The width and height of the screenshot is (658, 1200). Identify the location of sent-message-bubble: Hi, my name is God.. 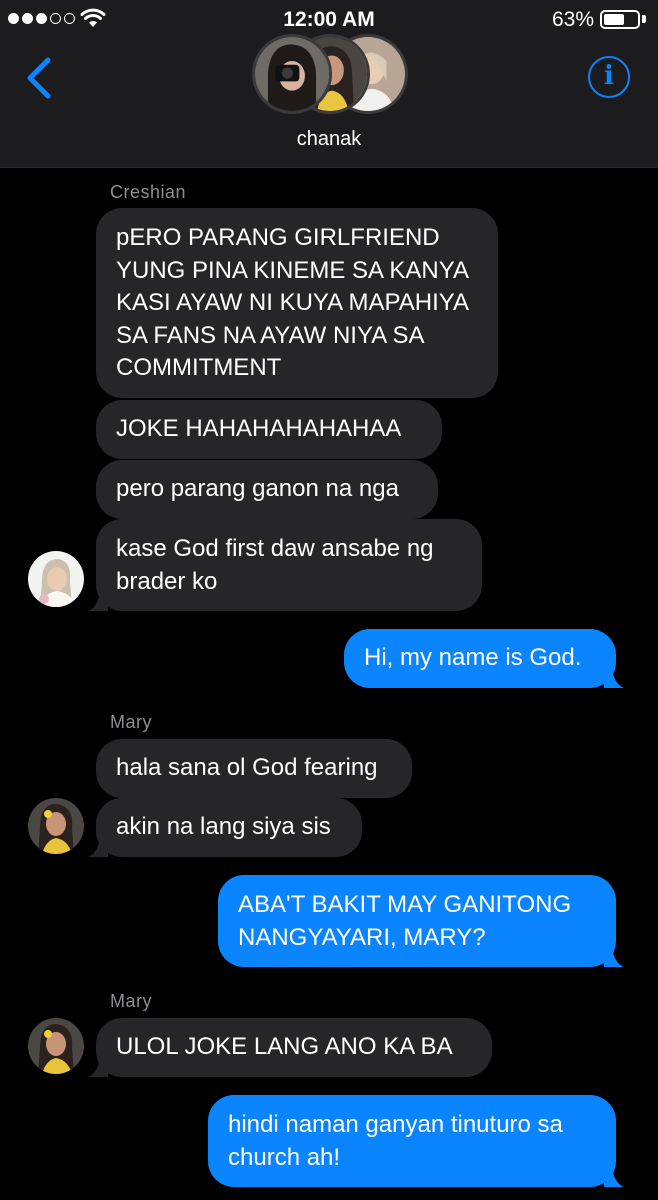
(484, 658).